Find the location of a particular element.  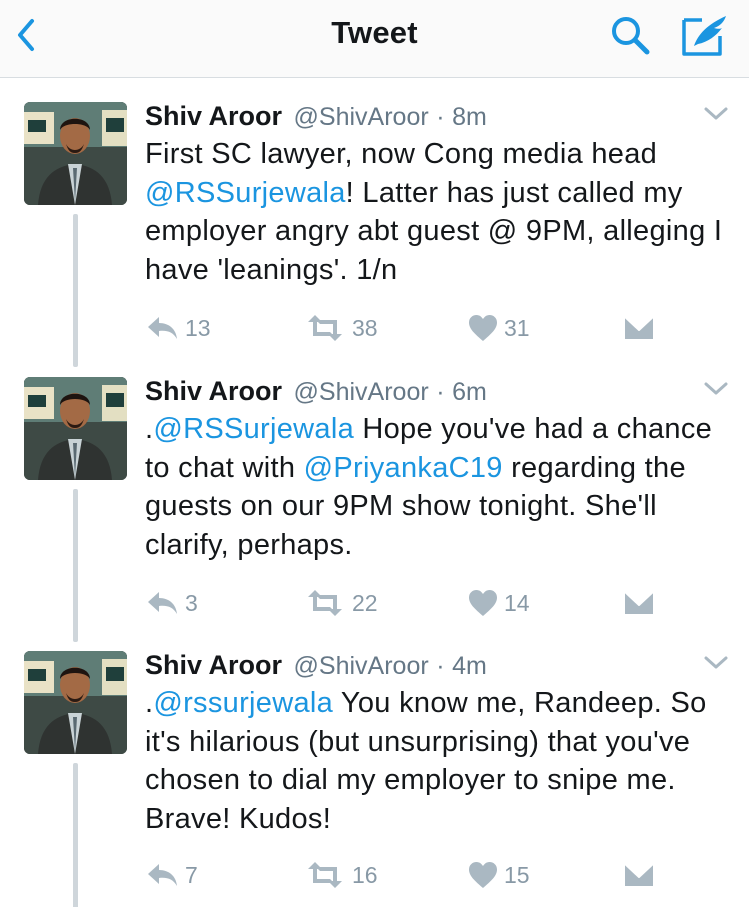

like-count: 31 is located at coordinates (517, 327).